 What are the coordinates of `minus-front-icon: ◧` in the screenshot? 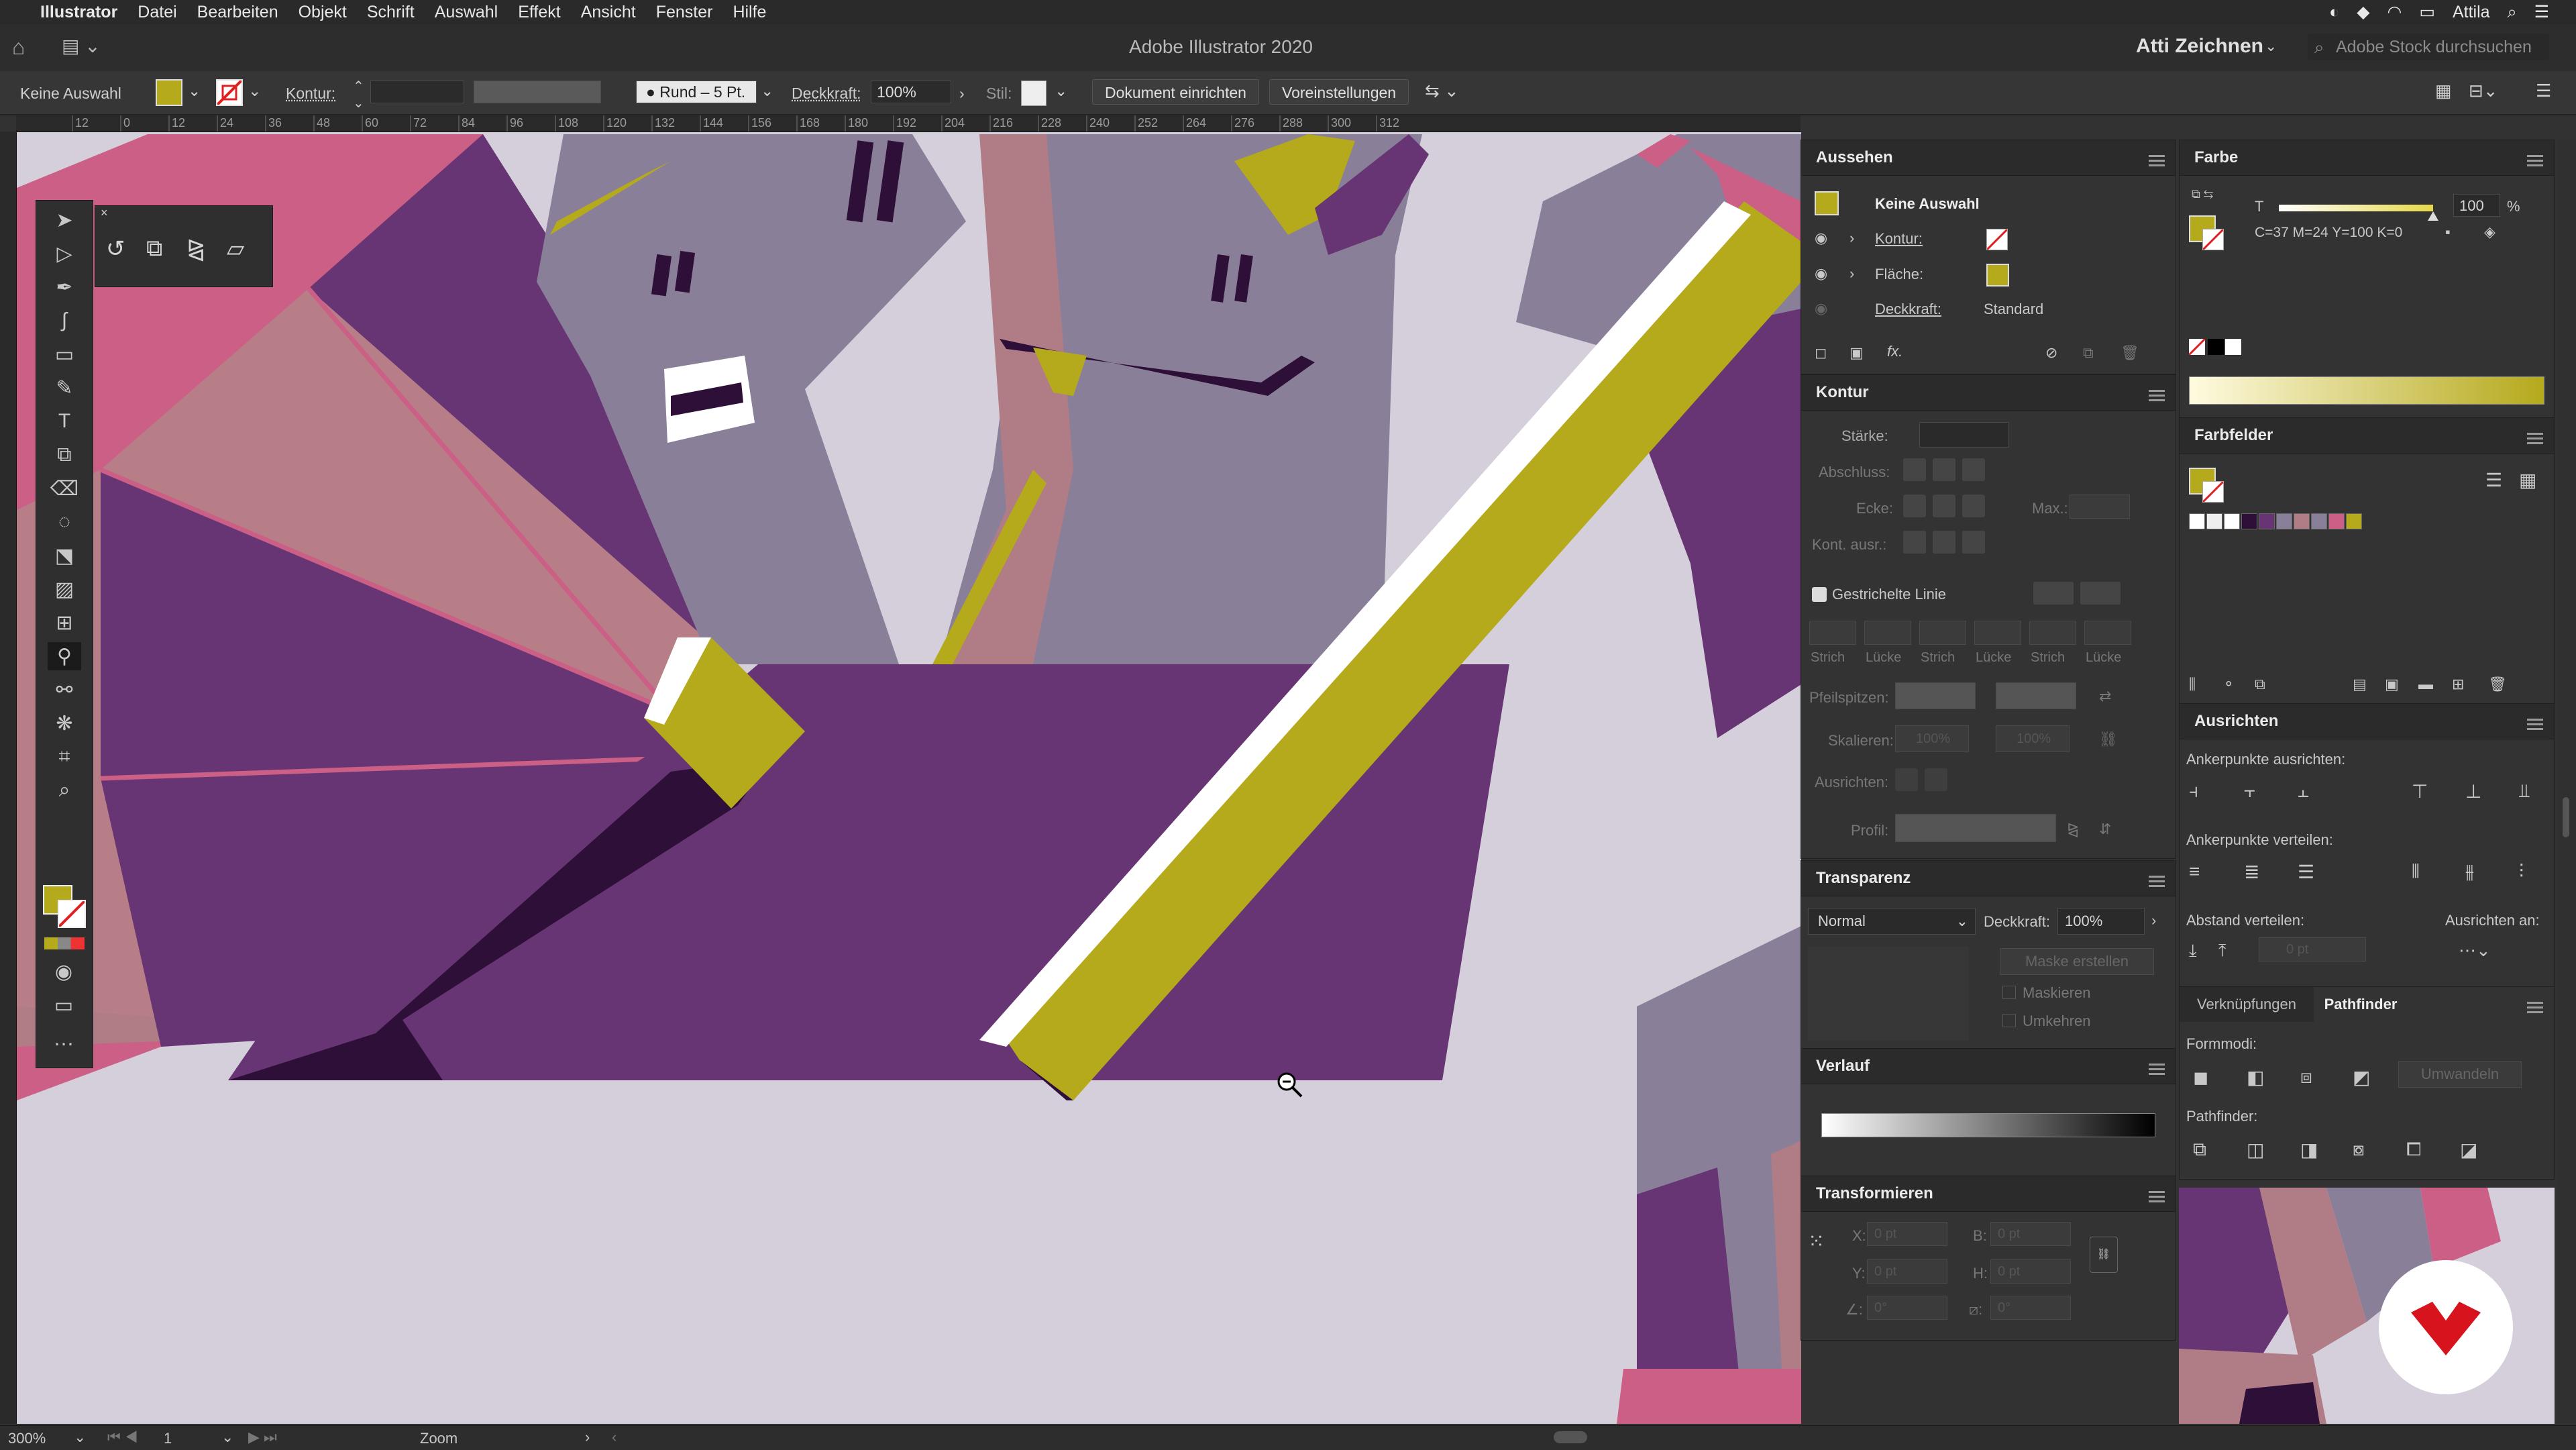 It's located at (2255, 1077).